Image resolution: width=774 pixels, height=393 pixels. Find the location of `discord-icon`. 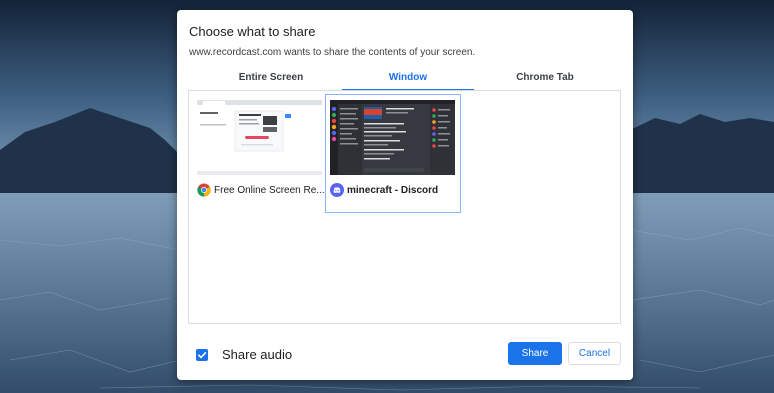

discord-icon is located at coordinates (337, 190).